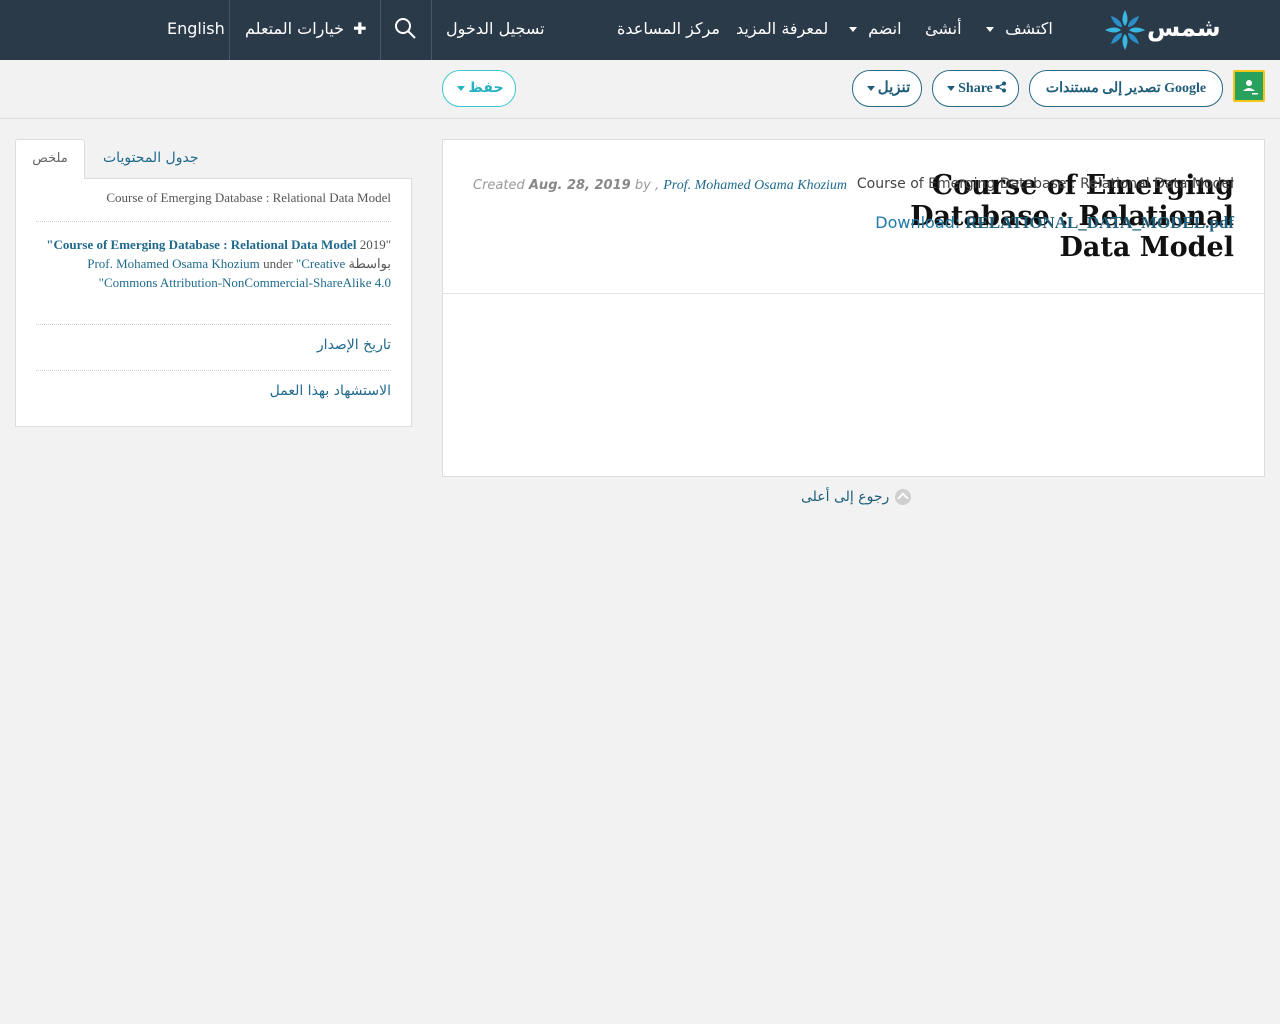 This screenshot has width=1280, height=1024. I want to click on help-center-link: مركز المساعدة, so click(668, 30).